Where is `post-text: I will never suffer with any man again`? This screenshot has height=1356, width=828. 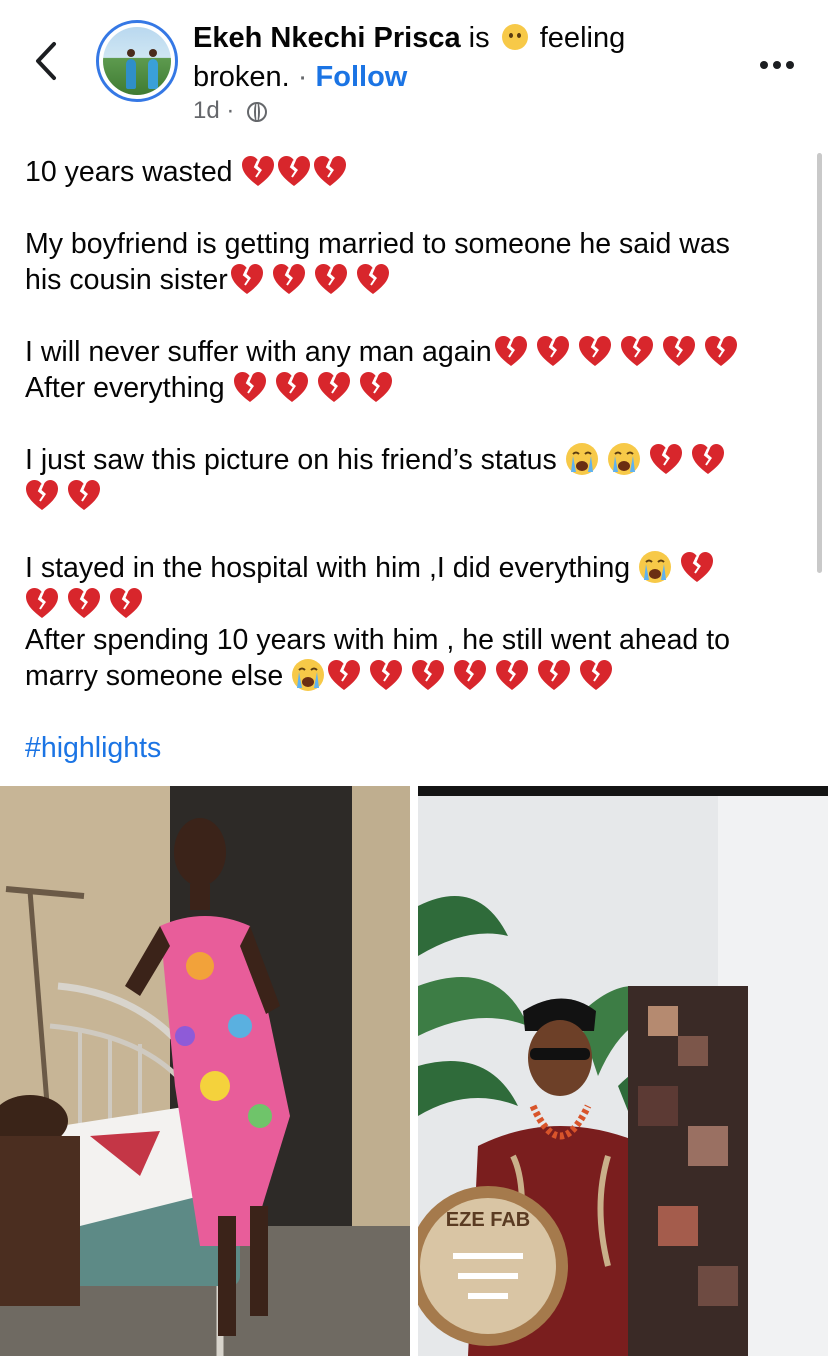 post-text: I will never suffer with any man again is located at coordinates (258, 352).